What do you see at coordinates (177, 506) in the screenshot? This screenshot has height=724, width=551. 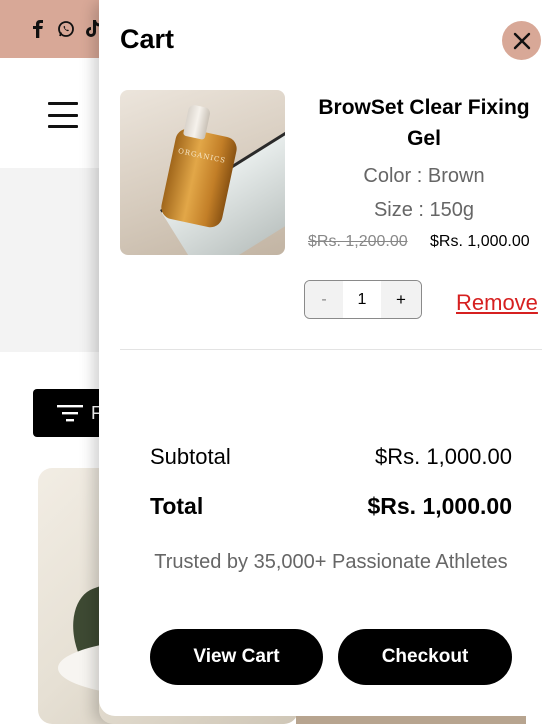 I see `total-label: Total` at bounding box center [177, 506].